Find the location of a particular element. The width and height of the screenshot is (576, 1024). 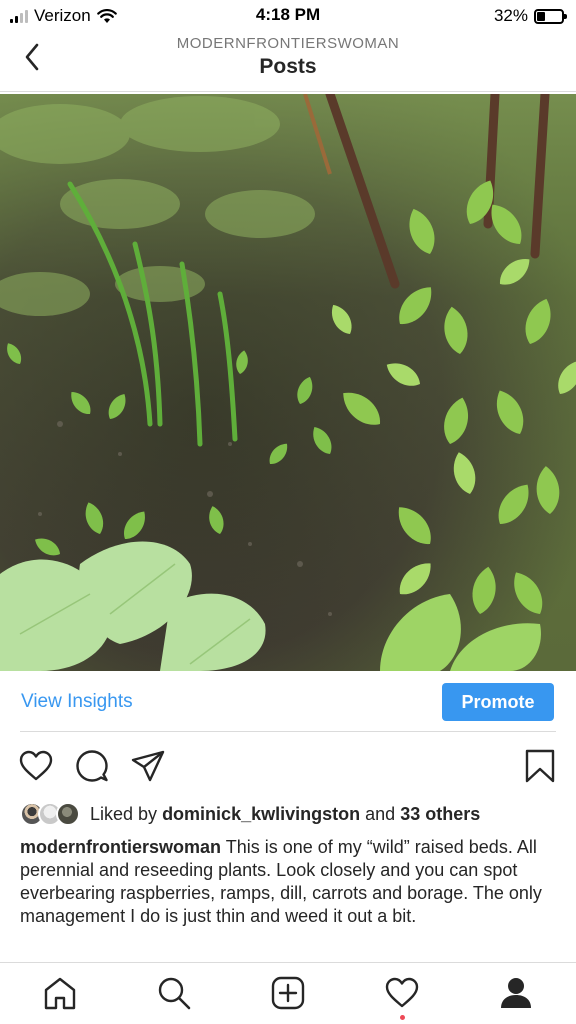

tab-home is located at coordinates (60, 993).